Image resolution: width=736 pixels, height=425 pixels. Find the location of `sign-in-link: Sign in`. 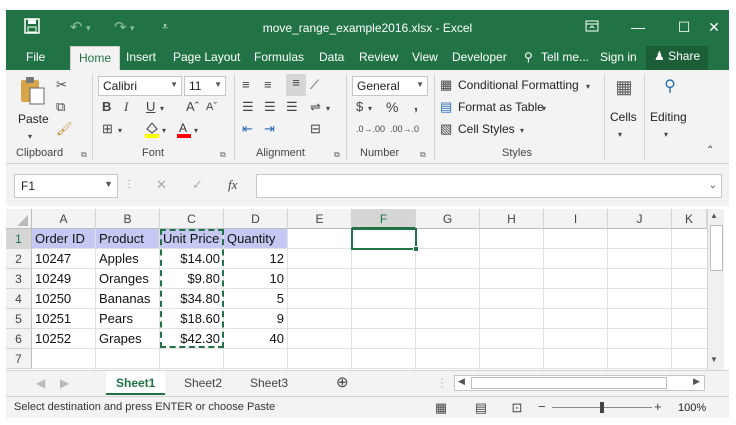

sign-in-link: Sign in is located at coordinates (618, 57).